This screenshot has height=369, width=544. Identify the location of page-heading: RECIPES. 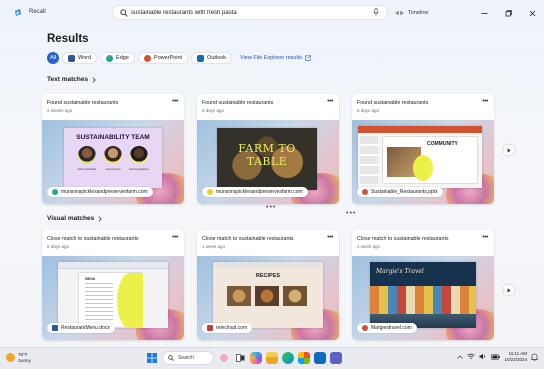
(268, 276).